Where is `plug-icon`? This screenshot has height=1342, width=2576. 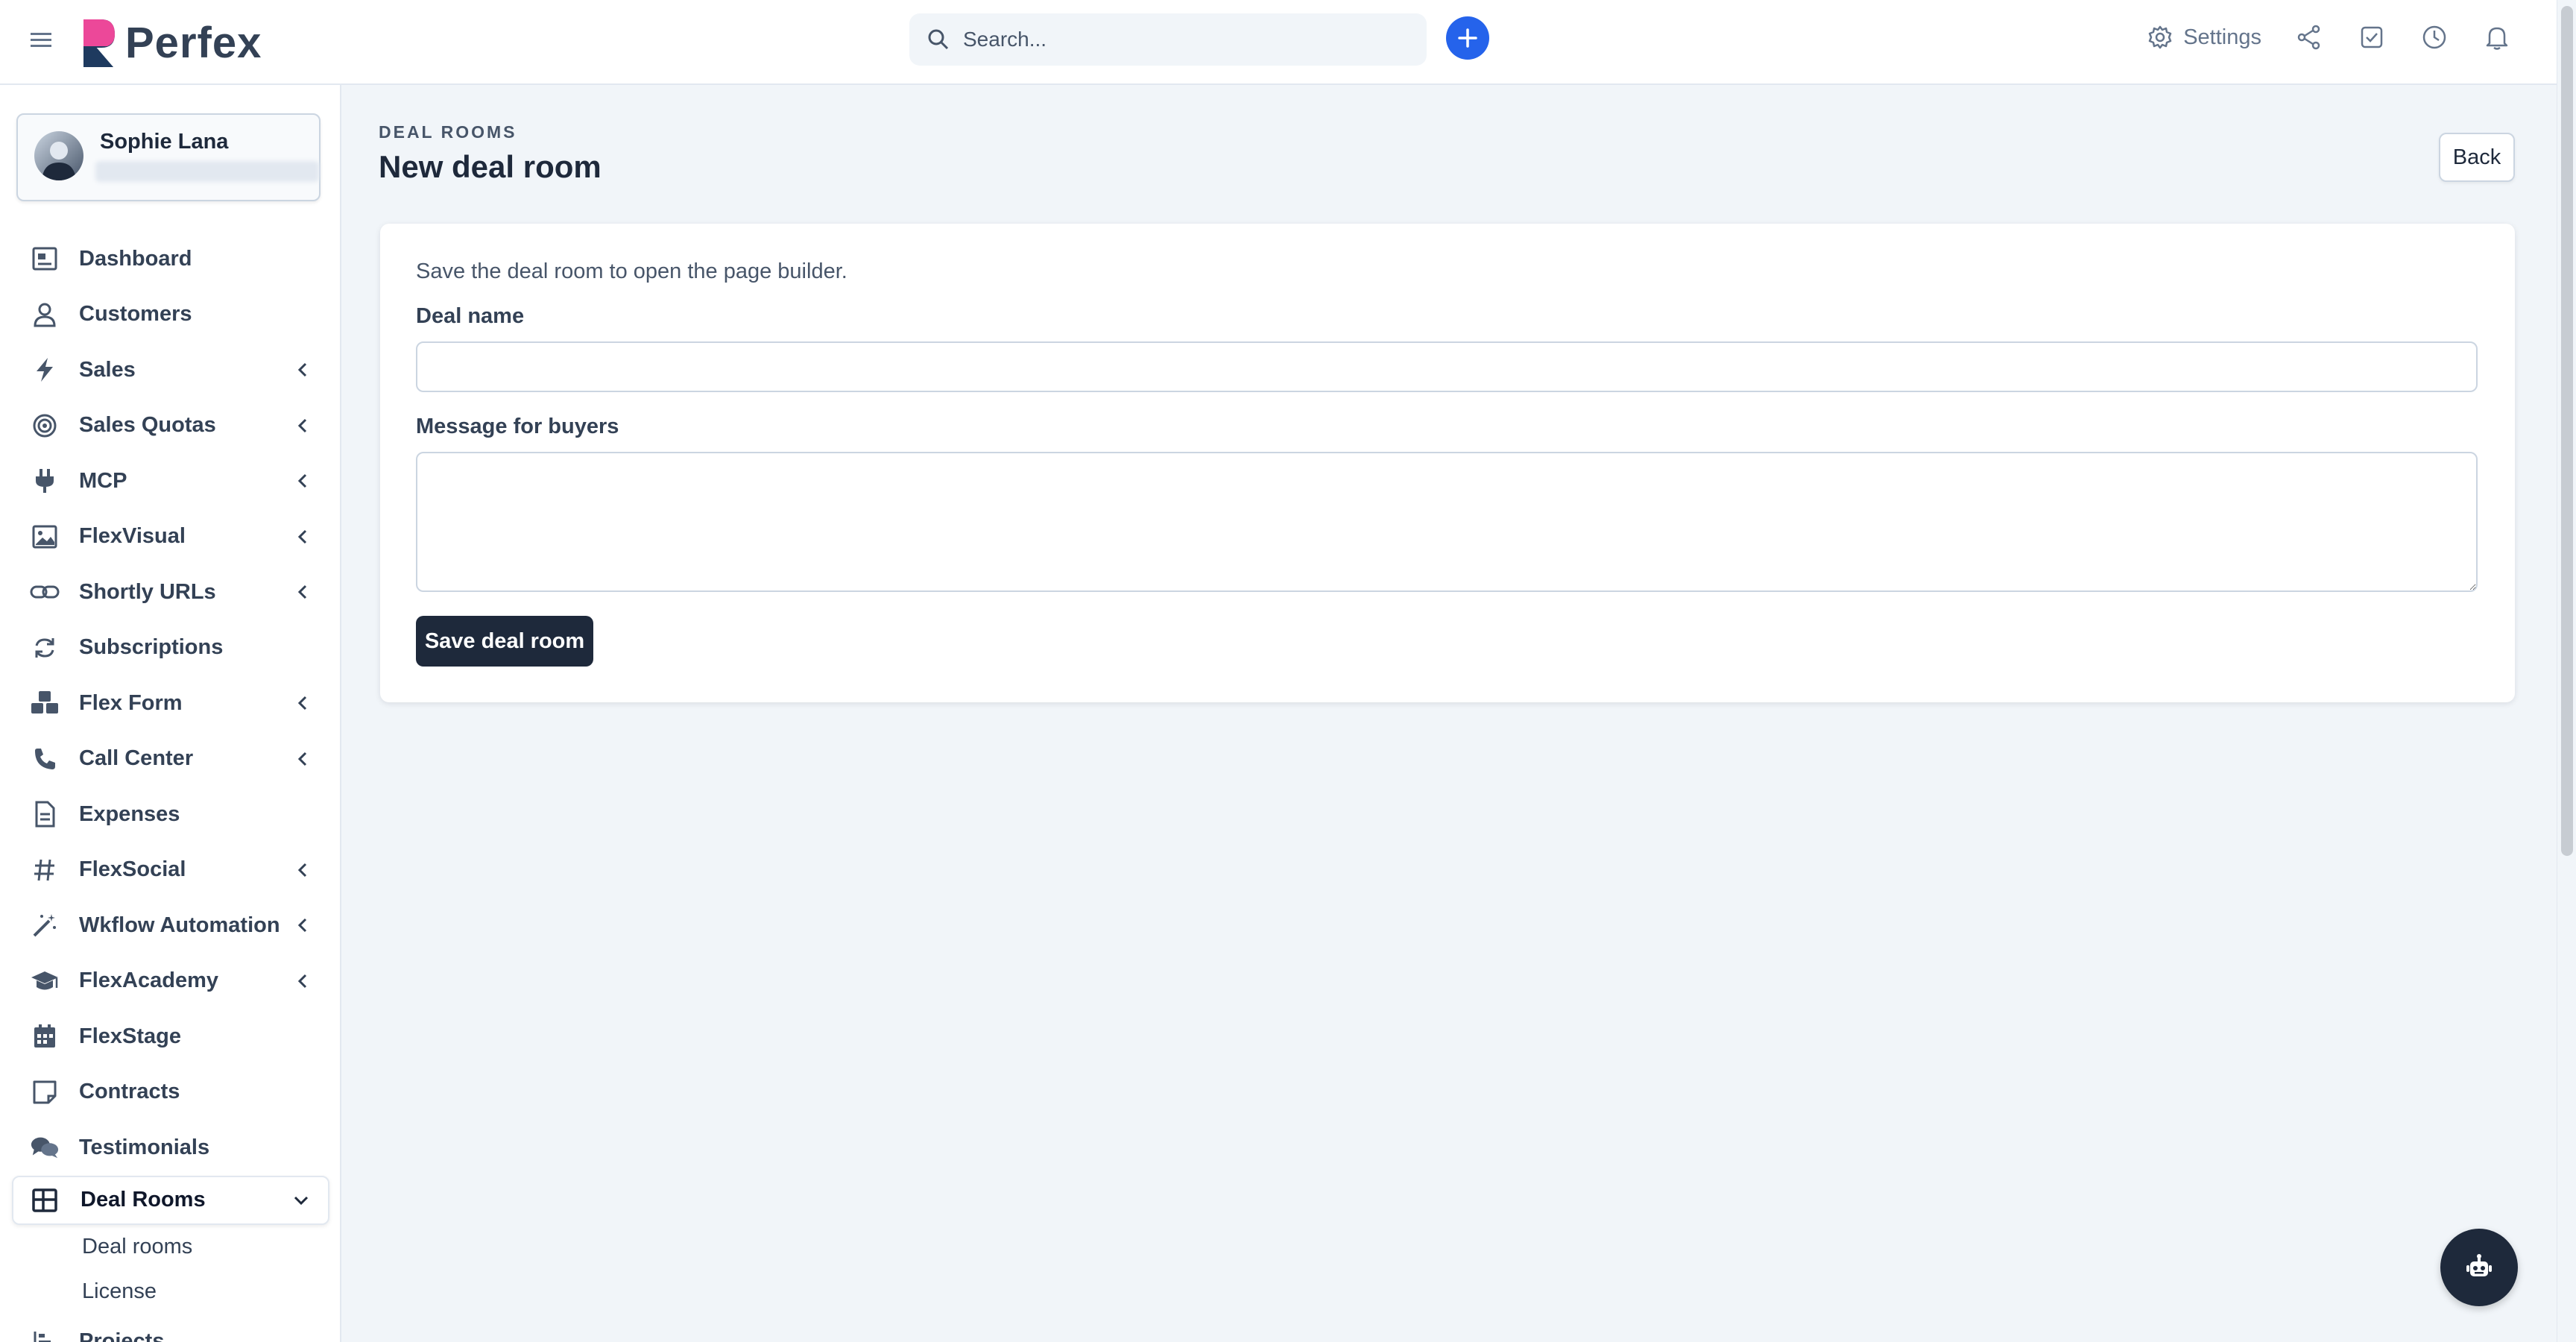
plug-icon is located at coordinates (45, 481).